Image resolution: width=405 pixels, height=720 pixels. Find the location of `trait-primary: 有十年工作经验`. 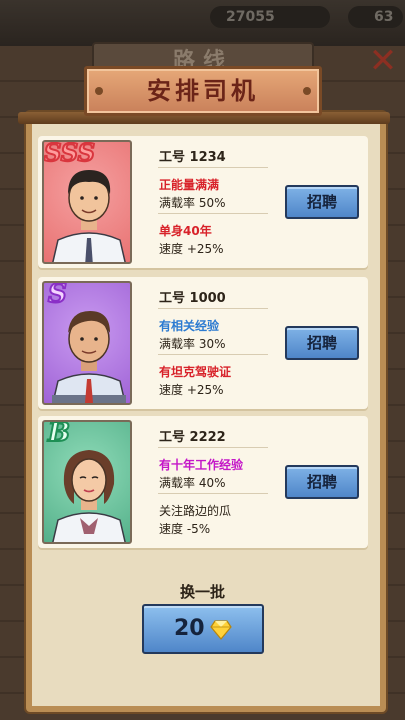

trait-primary: 有十年工作经验 is located at coordinates (201, 465).